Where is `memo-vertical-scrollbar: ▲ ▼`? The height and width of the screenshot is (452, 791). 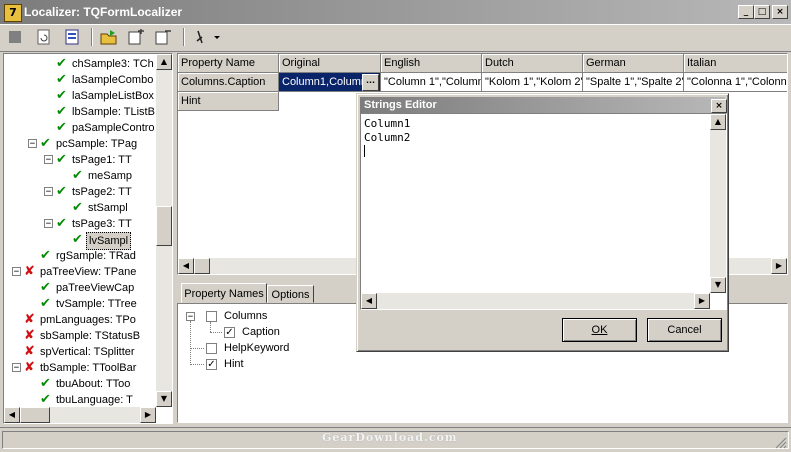 memo-vertical-scrollbar: ▲ ▼ is located at coordinates (718, 203).